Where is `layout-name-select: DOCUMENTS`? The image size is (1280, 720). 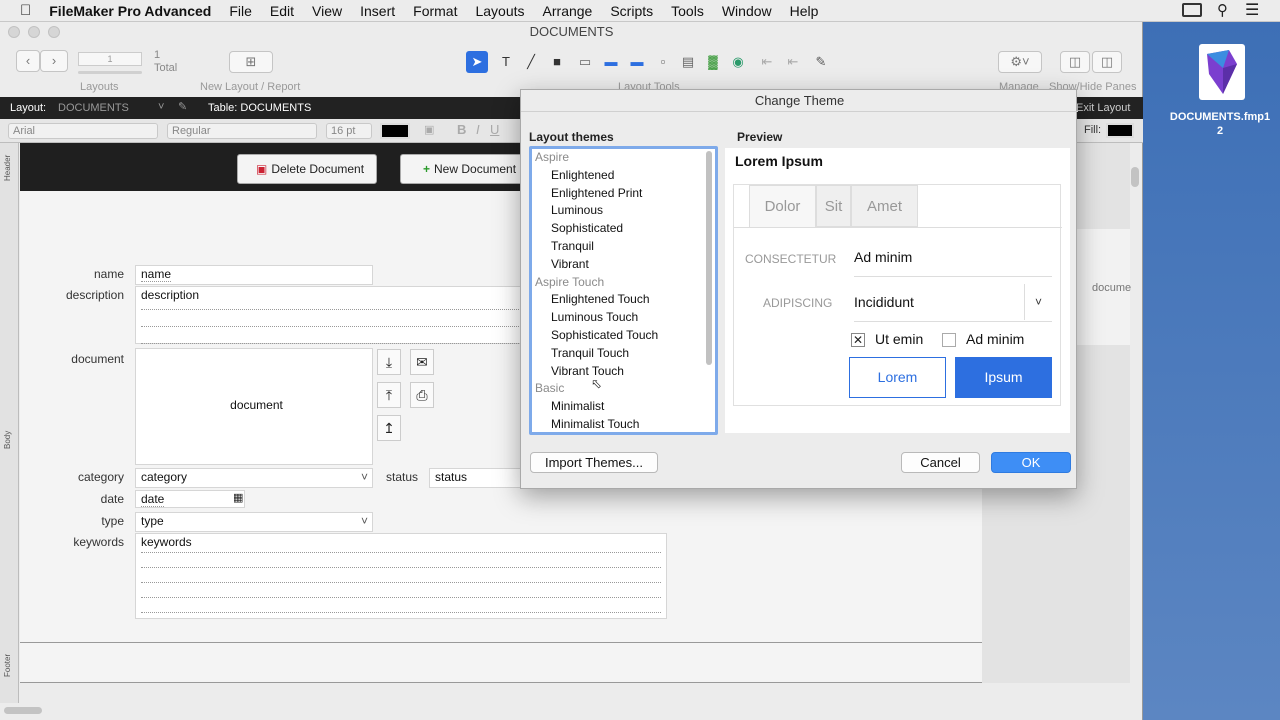
layout-name-select: DOCUMENTS is located at coordinates (93, 108).